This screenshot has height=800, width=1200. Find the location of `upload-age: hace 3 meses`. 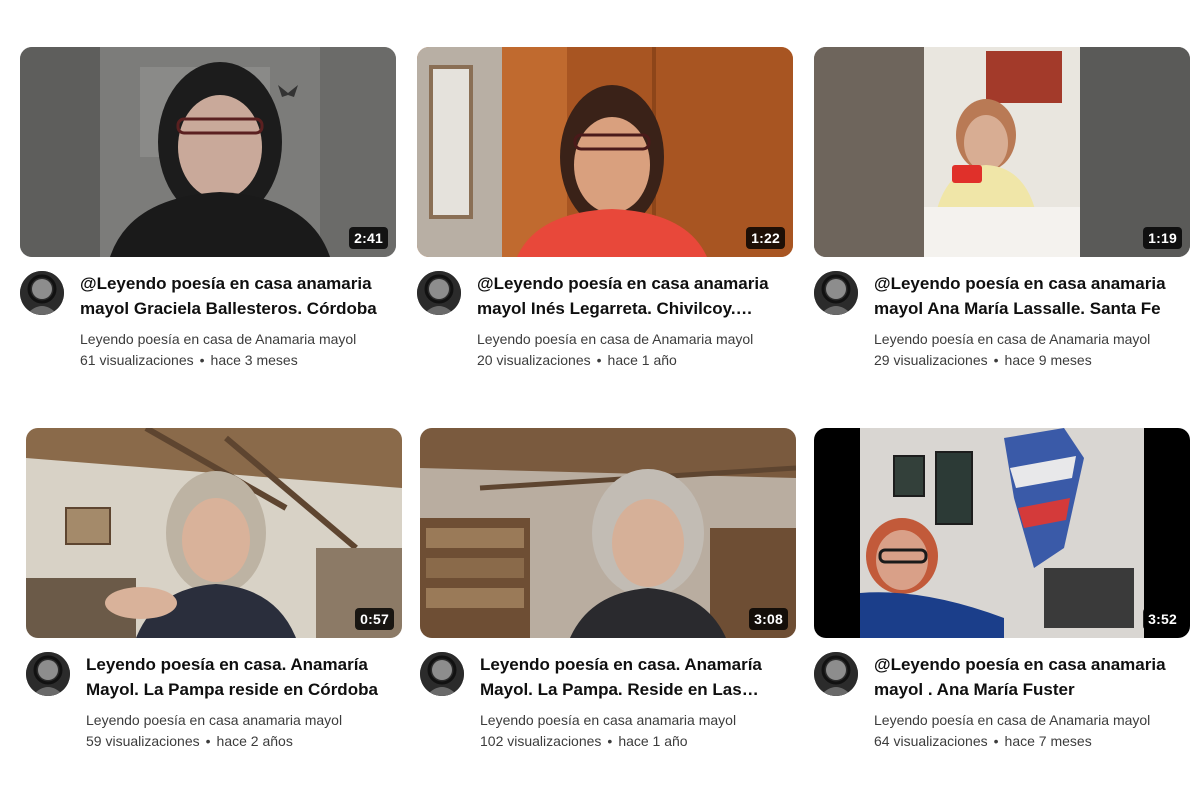

upload-age: hace 3 meses is located at coordinates (254, 360).